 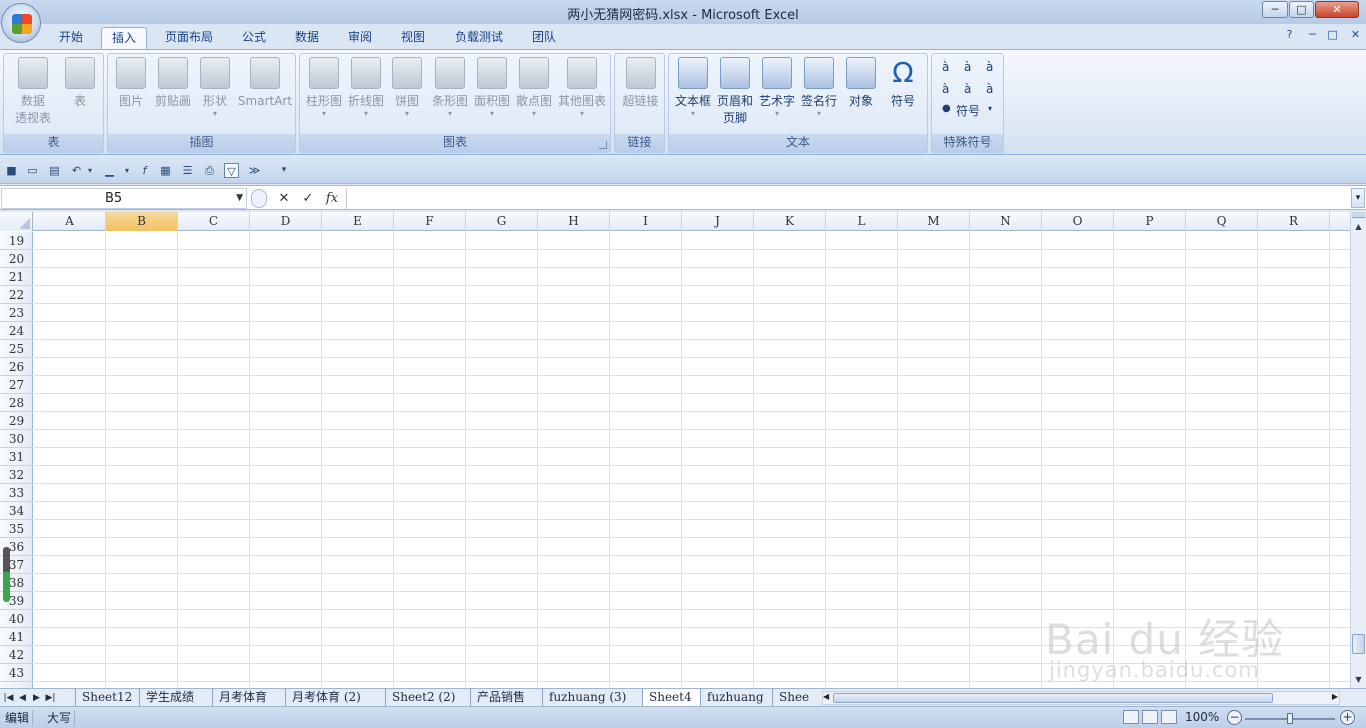 I want to click on row-header: 43, so click(x=16, y=673).